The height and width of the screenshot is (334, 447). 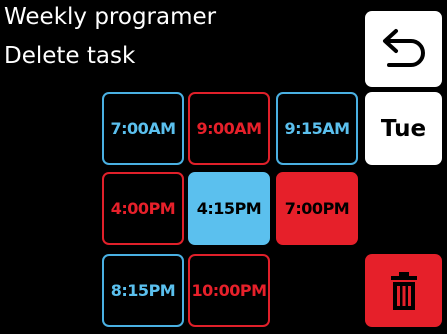 I want to click on delete-button, so click(x=403, y=290).